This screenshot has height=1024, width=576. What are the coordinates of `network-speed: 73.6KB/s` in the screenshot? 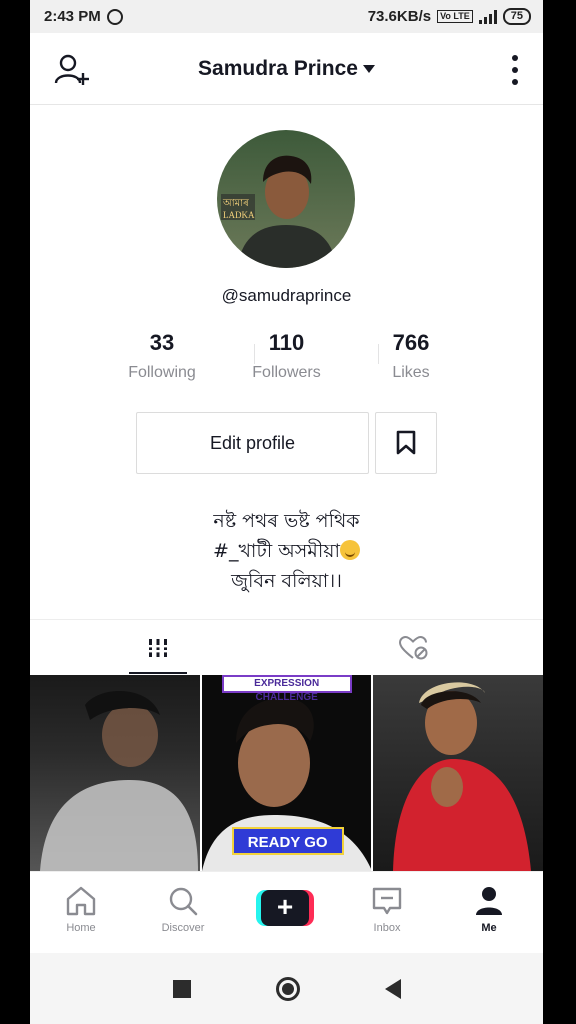 It's located at (399, 16).